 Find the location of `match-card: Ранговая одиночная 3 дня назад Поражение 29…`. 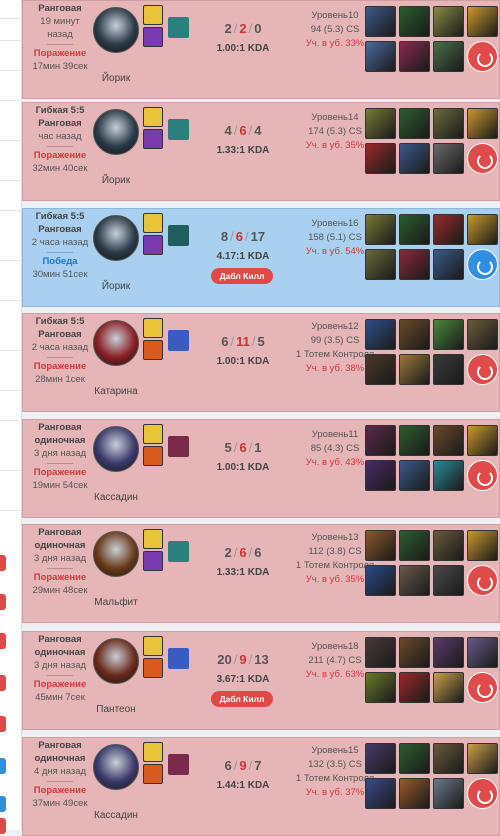

match-card: Ранговая одиночная 3 дня назад Поражение 29… is located at coordinates (261, 573).